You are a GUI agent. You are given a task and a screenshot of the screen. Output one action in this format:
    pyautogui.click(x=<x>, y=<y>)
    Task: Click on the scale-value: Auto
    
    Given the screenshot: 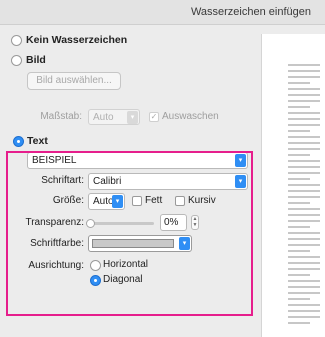 What is the action you would take?
    pyautogui.click(x=103, y=117)
    